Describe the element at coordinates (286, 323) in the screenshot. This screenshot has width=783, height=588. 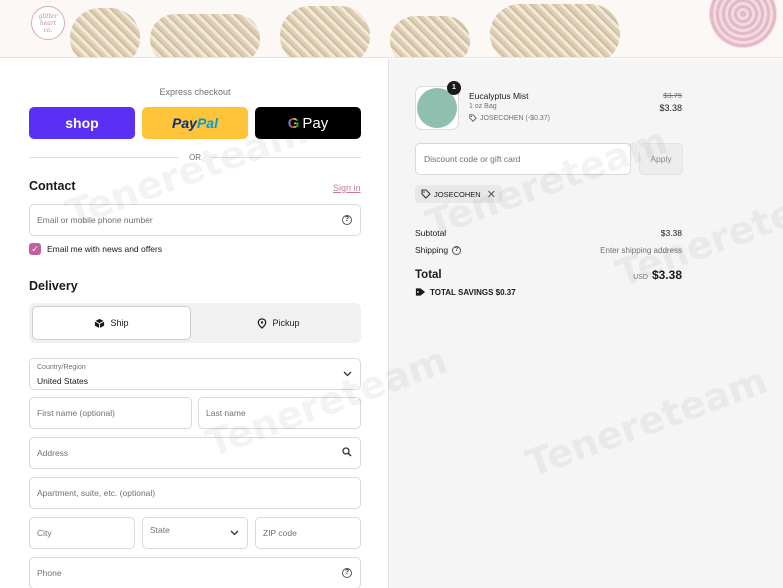
I see `pickup-label: Pickup` at that location.